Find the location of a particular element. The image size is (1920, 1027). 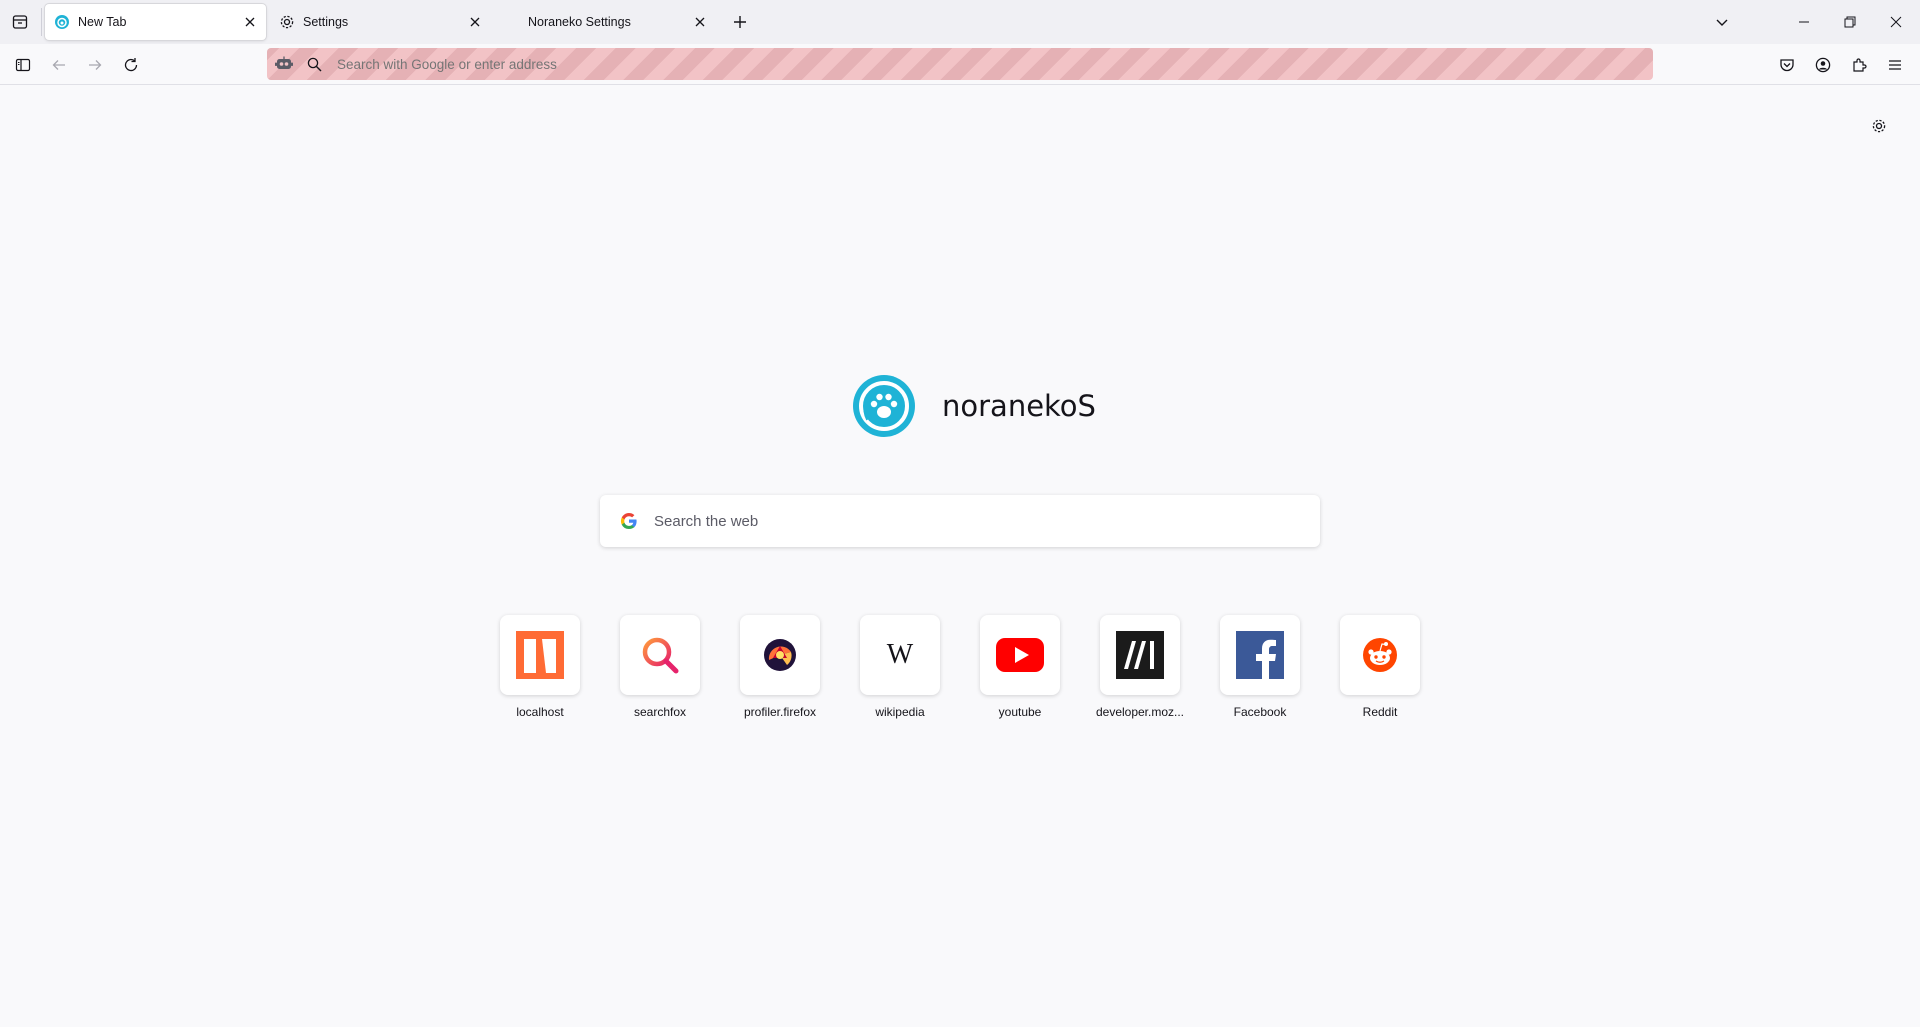

tab-title: Settings is located at coordinates (326, 22).